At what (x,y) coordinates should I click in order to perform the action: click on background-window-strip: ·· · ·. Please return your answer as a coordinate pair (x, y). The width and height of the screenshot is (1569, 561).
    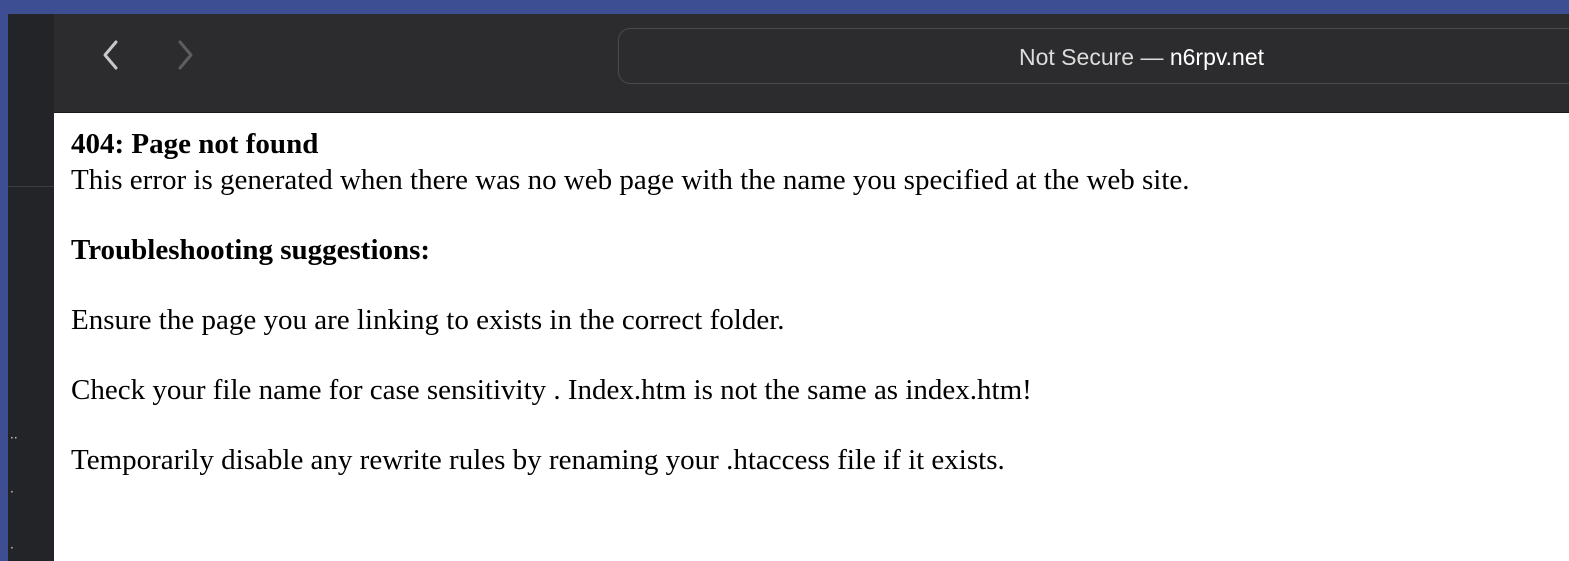
    Looking at the image, I should click on (31, 287).